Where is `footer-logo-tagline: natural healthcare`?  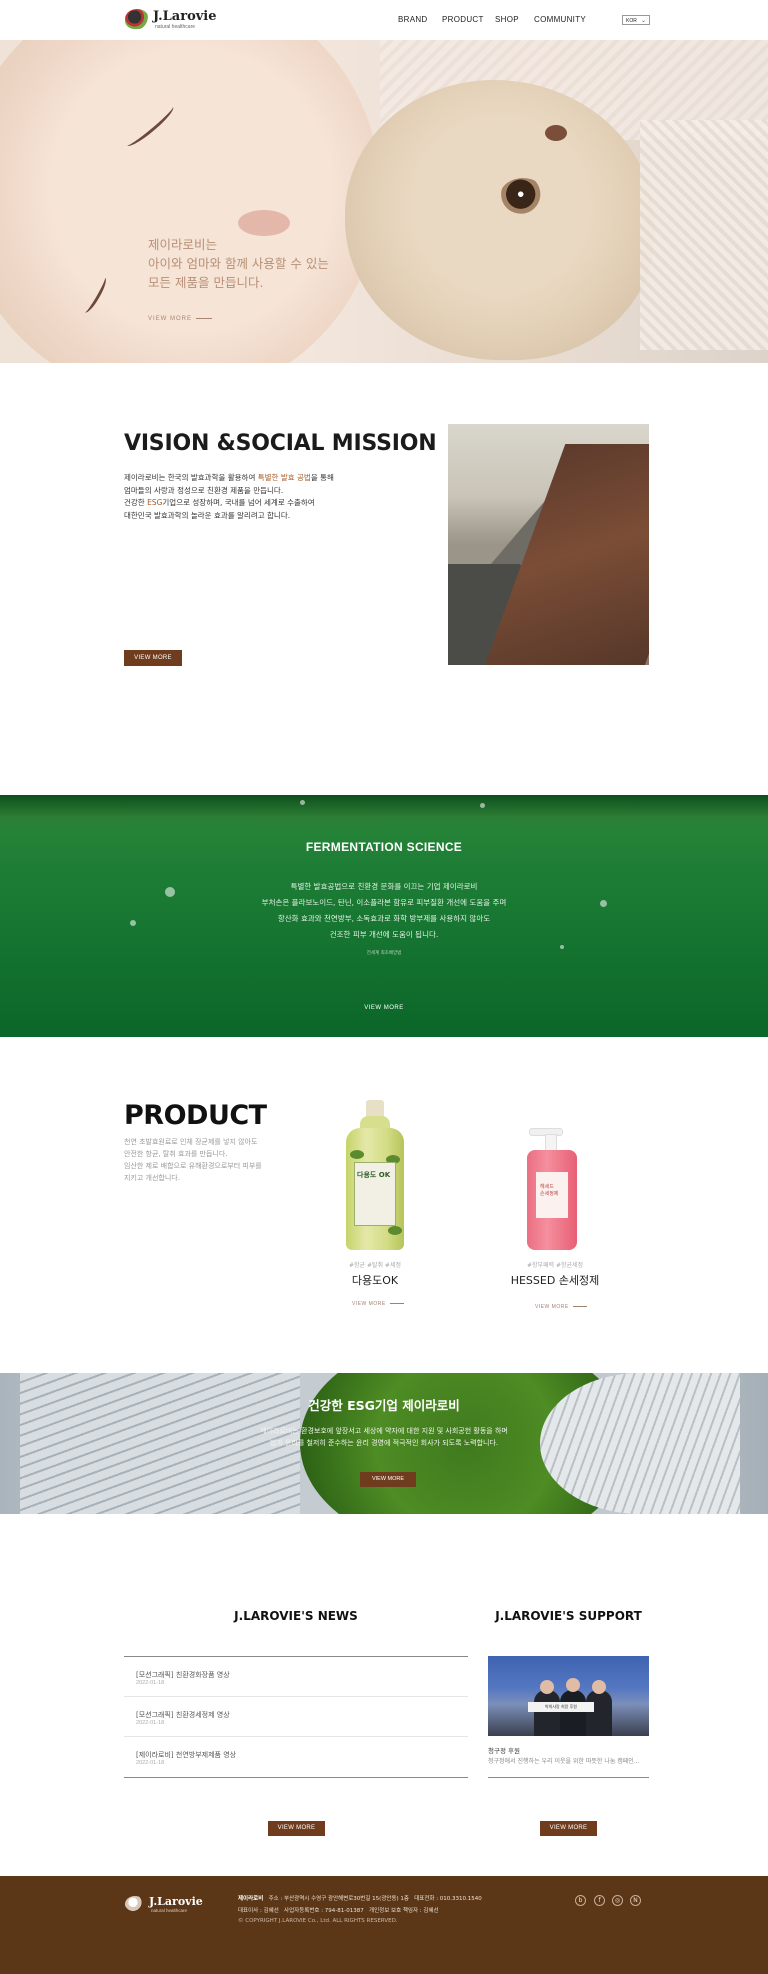
footer-logo-tagline: natural healthcare is located at coordinates (169, 1910).